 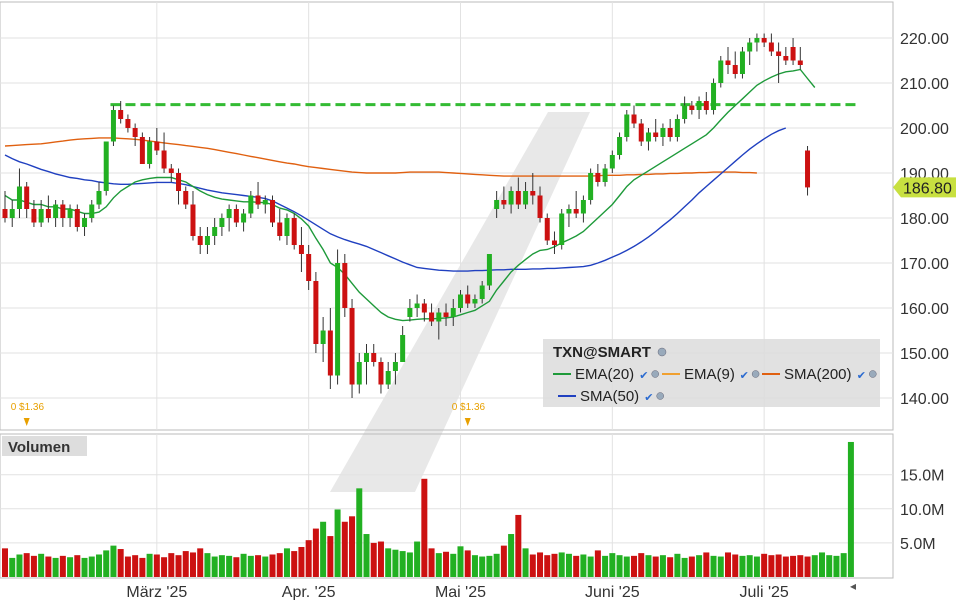 I want to click on volume-tick-label: 10.0M, so click(x=922, y=510).